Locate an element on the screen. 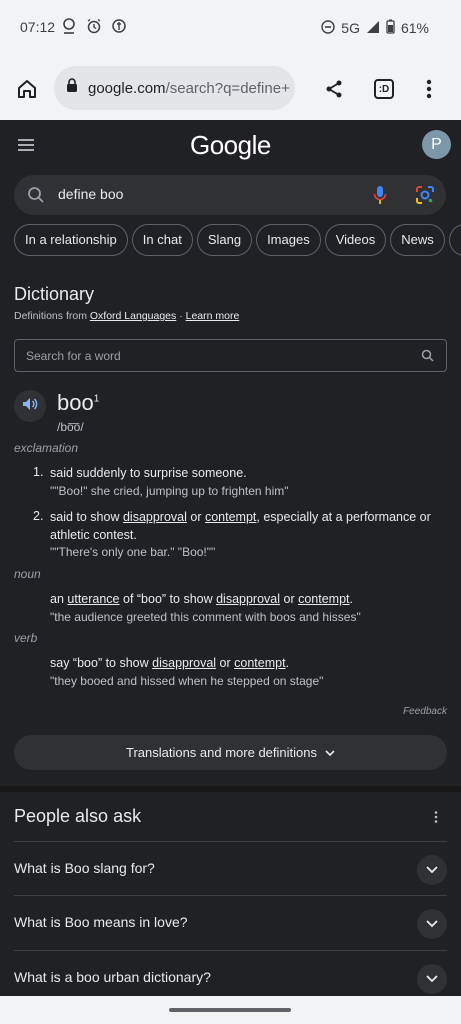 The height and width of the screenshot is (1024, 461). chip-overflow is located at coordinates (454, 240).